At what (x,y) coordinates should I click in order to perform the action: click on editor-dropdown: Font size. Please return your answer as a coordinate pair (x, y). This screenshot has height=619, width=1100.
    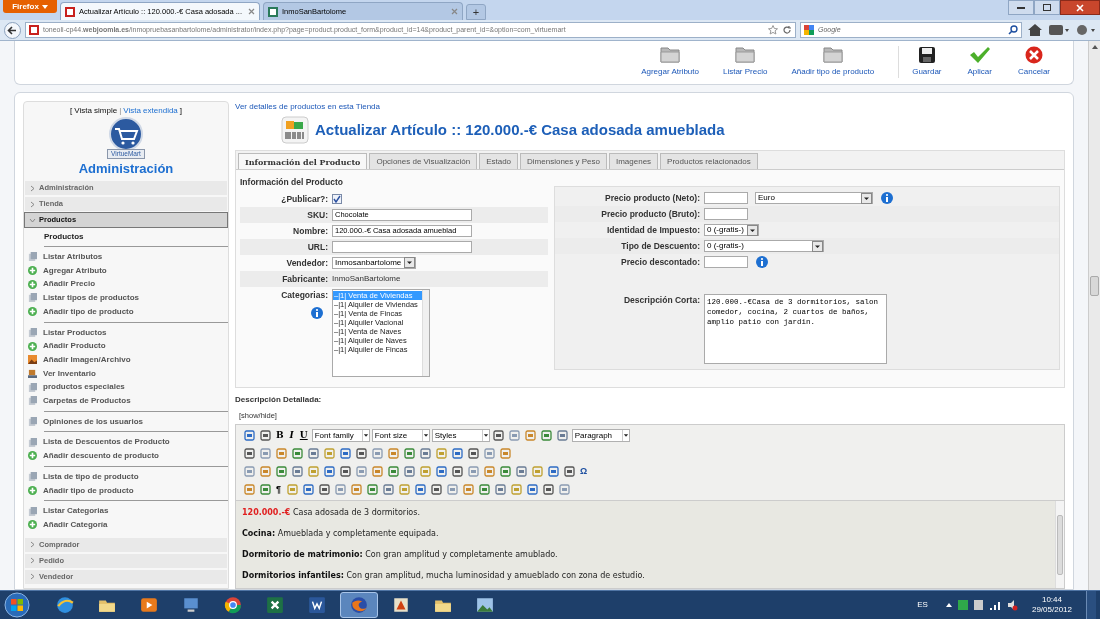
    Looking at the image, I should click on (400, 435).